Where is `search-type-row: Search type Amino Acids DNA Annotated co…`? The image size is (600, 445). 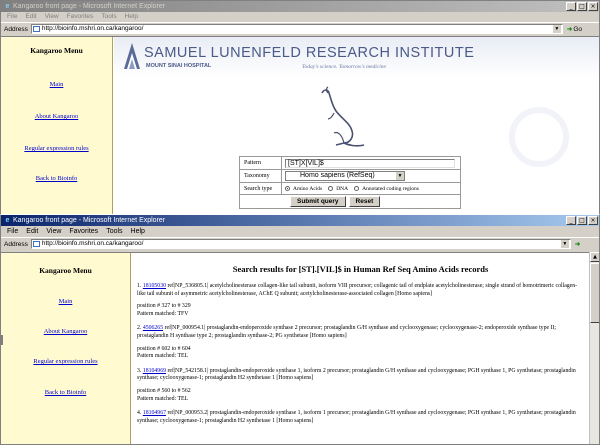
search-type-row: Search type Amino Acids DNA Annotated co… is located at coordinates (350, 188).